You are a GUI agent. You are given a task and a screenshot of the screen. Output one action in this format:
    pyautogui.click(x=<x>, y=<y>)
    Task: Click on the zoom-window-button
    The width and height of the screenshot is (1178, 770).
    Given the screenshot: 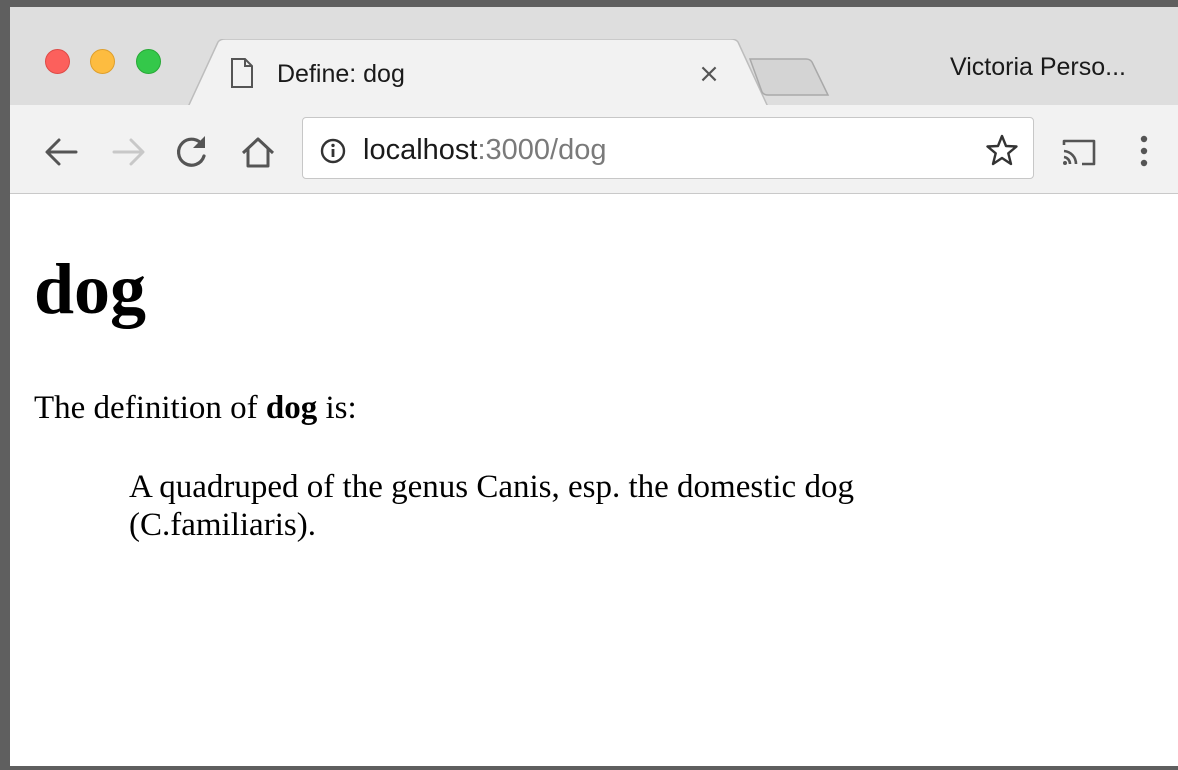 What is the action you would take?
    pyautogui.click(x=148, y=61)
    